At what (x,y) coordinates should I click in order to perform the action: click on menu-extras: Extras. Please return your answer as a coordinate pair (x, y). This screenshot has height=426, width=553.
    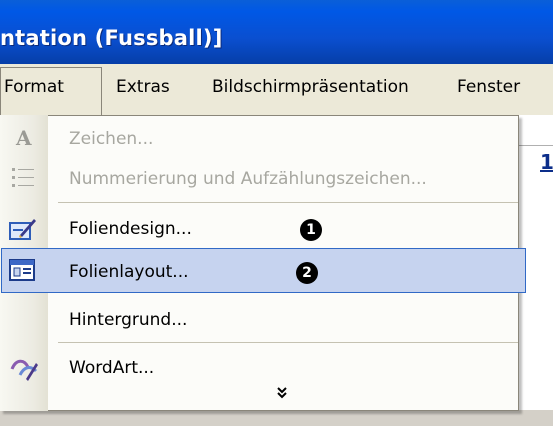
    Looking at the image, I should click on (143, 87).